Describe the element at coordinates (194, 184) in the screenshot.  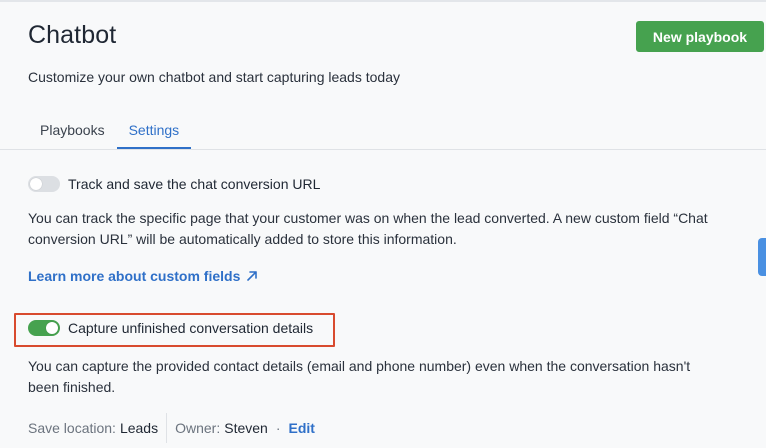
I see `track-url-label: Track and save the chat conversion URL` at that location.